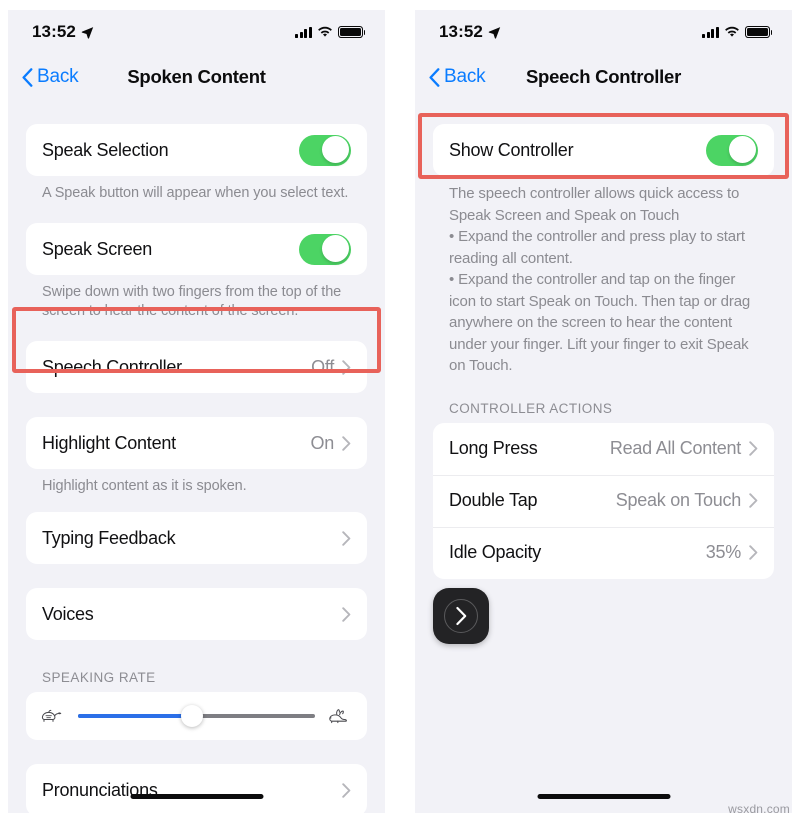 The width and height of the screenshot is (800, 823). I want to click on tortoise-icon, so click(51, 715).